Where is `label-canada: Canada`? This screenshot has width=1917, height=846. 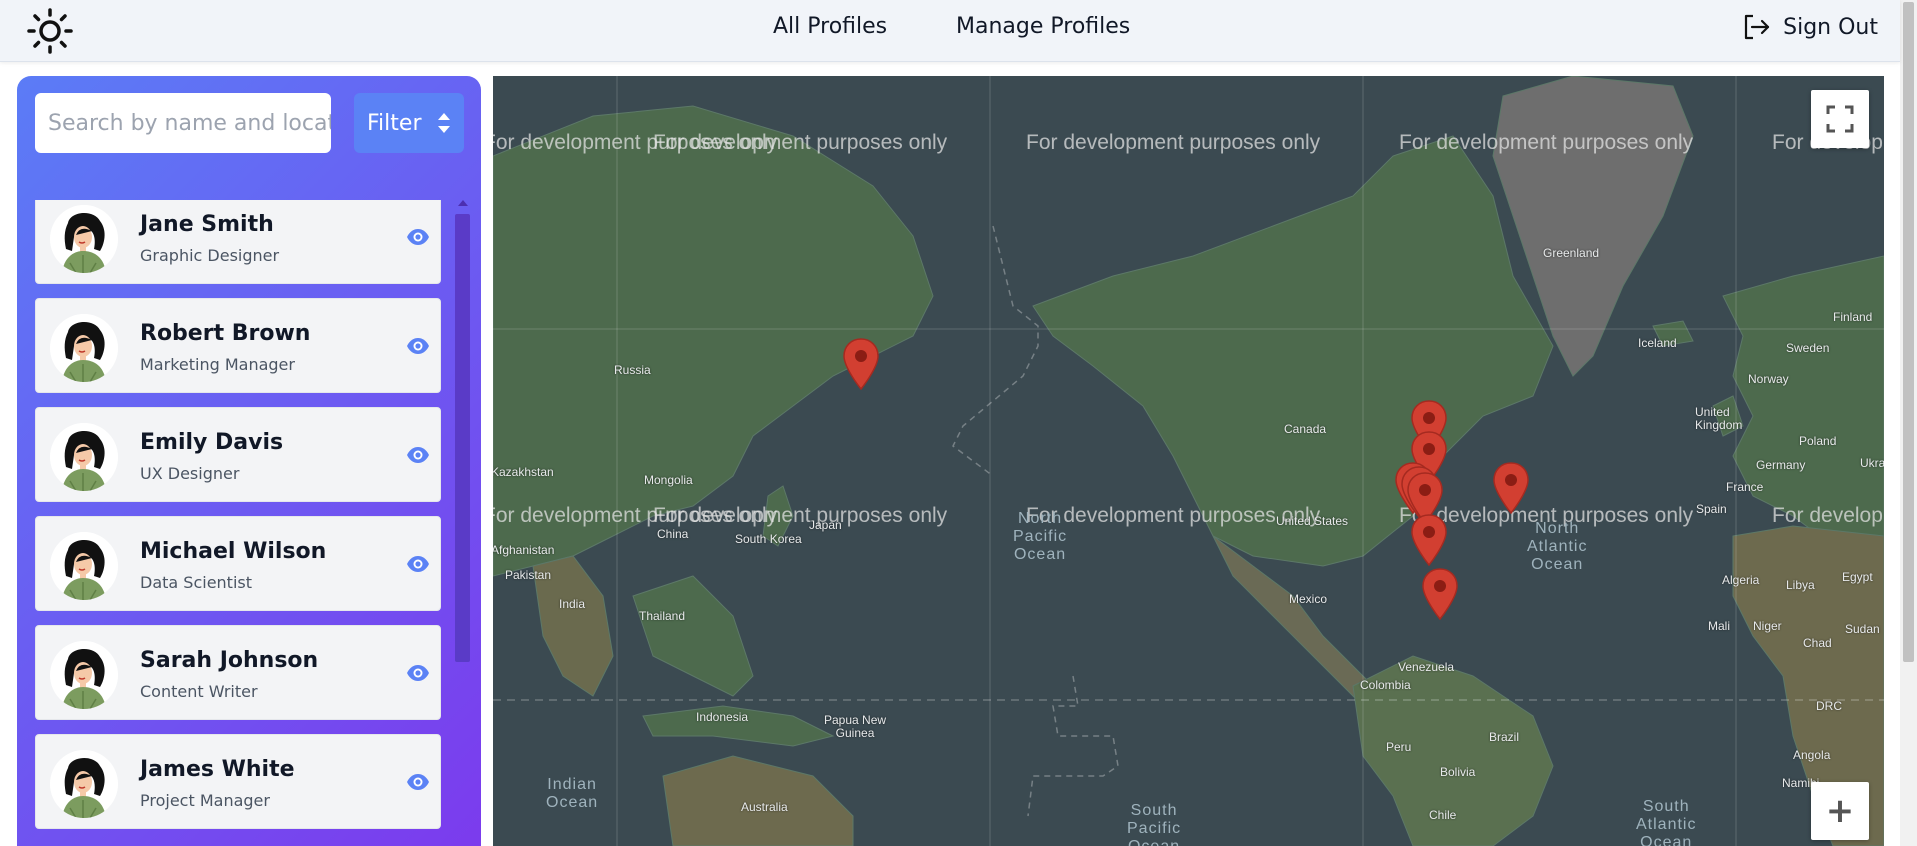
label-canada: Canada is located at coordinates (1305, 429).